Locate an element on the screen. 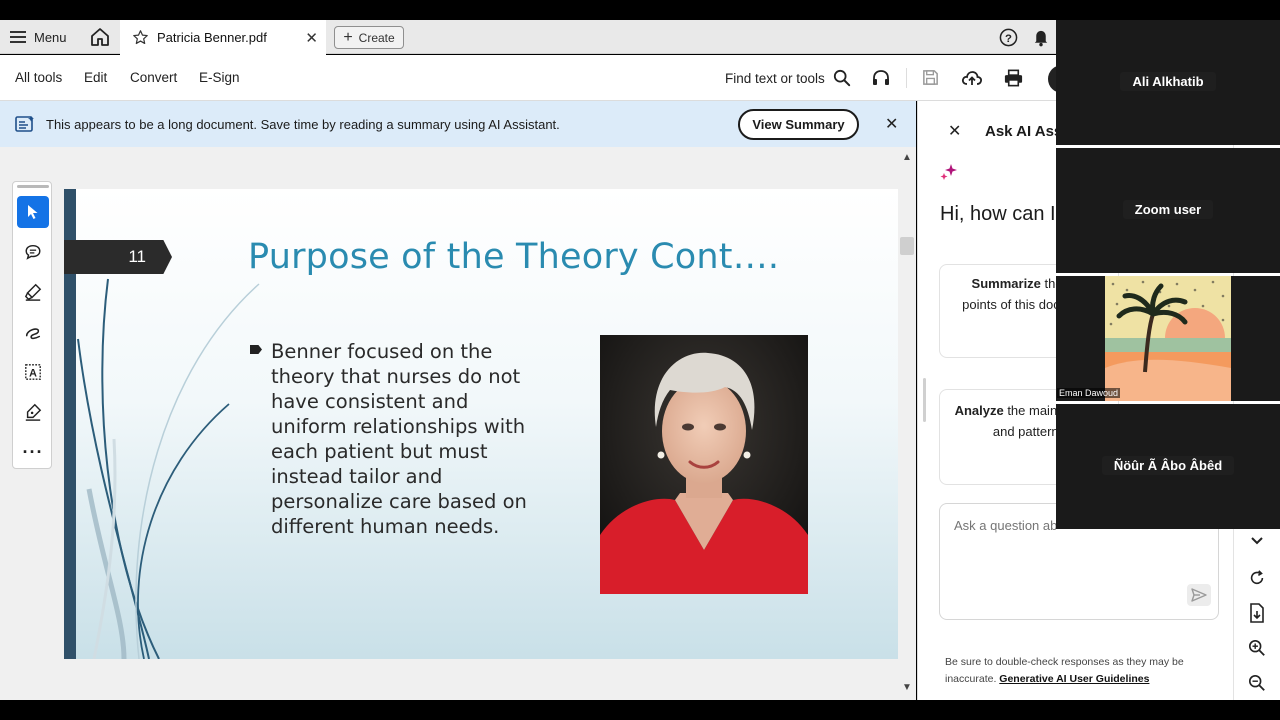 This screenshot has width=1280, height=720. highlighter-icon is located at coordinates (33, 292).